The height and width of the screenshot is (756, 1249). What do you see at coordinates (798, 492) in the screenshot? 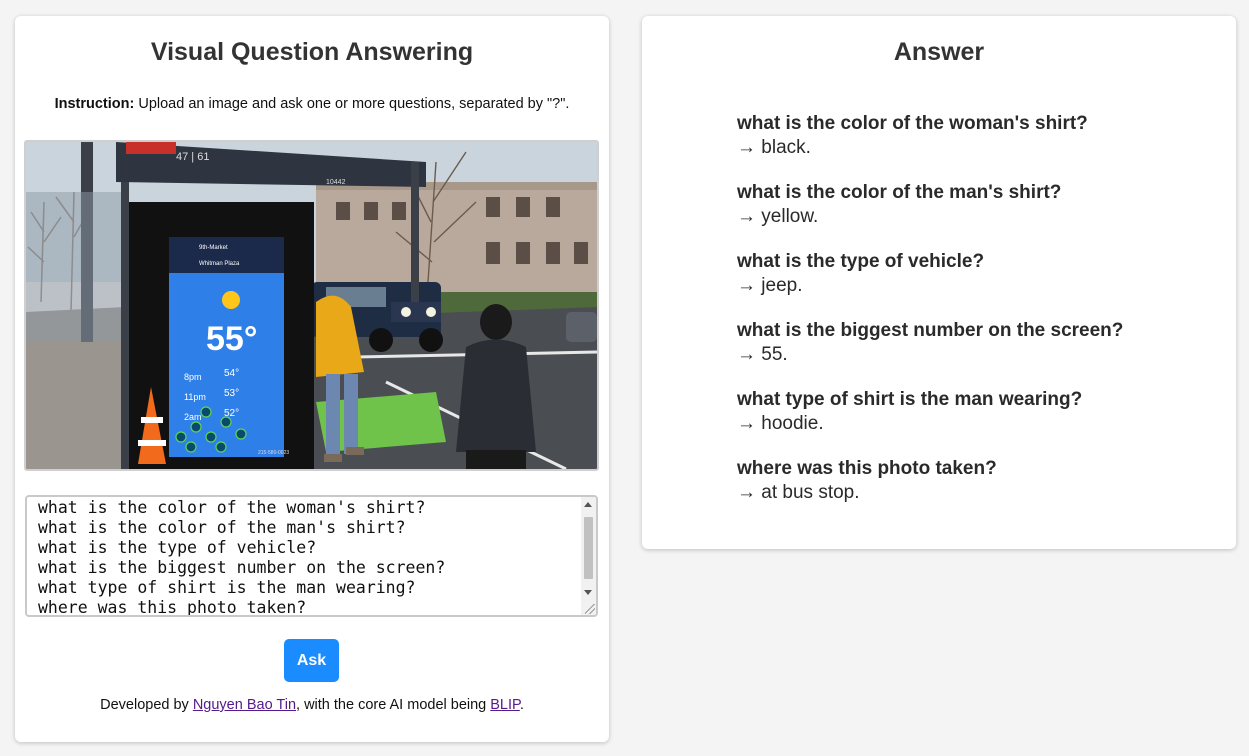
I see `answer-text: → at bus stop.` at bounding box center [798, 492].